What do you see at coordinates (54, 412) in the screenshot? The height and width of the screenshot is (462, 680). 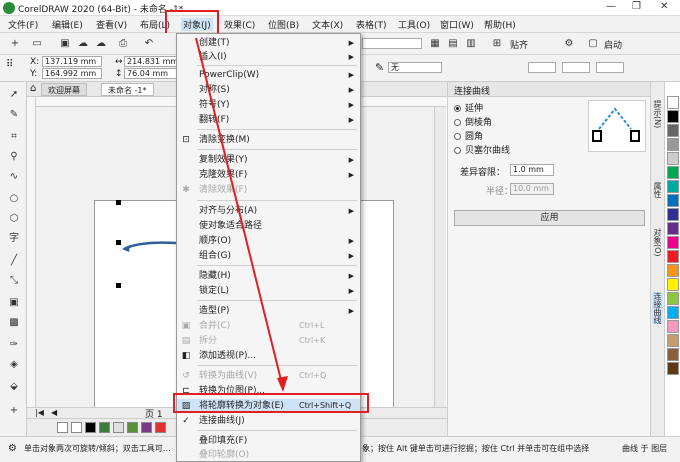 I see `page-prev-icon: ◀` at bounding box center [54, 412].